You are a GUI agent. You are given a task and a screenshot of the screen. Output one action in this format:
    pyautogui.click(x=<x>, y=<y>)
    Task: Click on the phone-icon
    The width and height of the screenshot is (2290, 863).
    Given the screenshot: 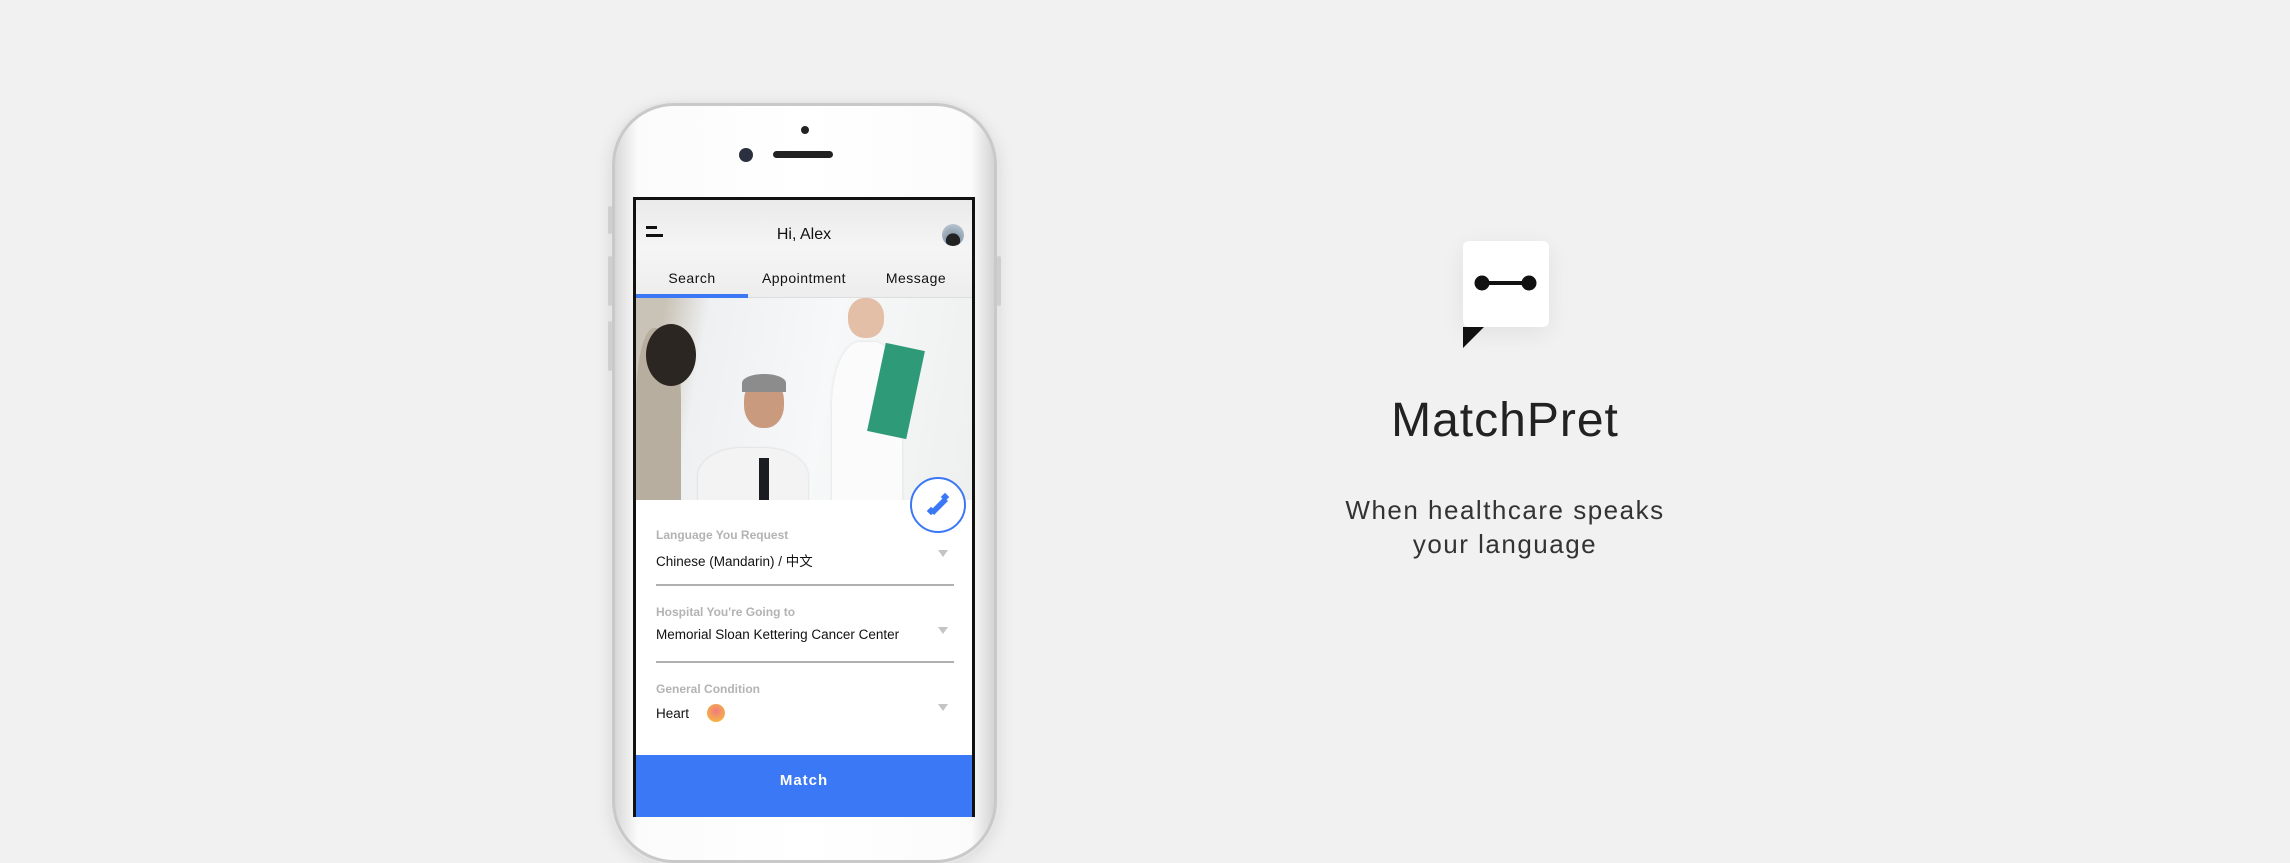 What is the action you would take?
    pyautogui.click(x=938, y=504)
    